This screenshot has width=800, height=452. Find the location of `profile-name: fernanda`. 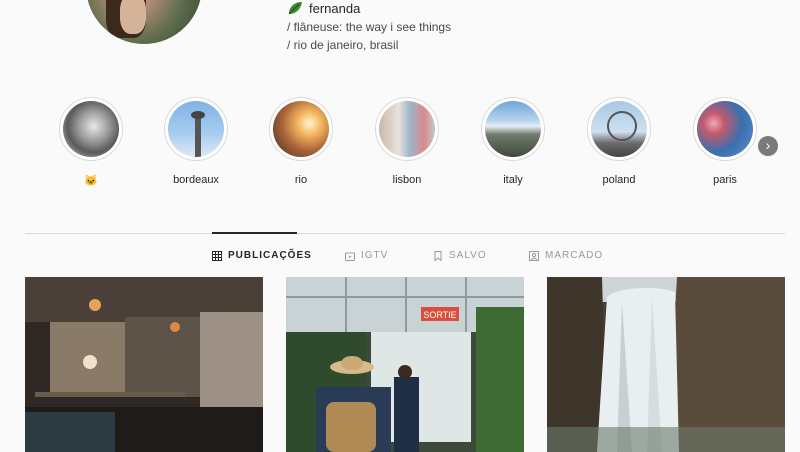

profile-name: fernanda is located at coordinates (335, 8).